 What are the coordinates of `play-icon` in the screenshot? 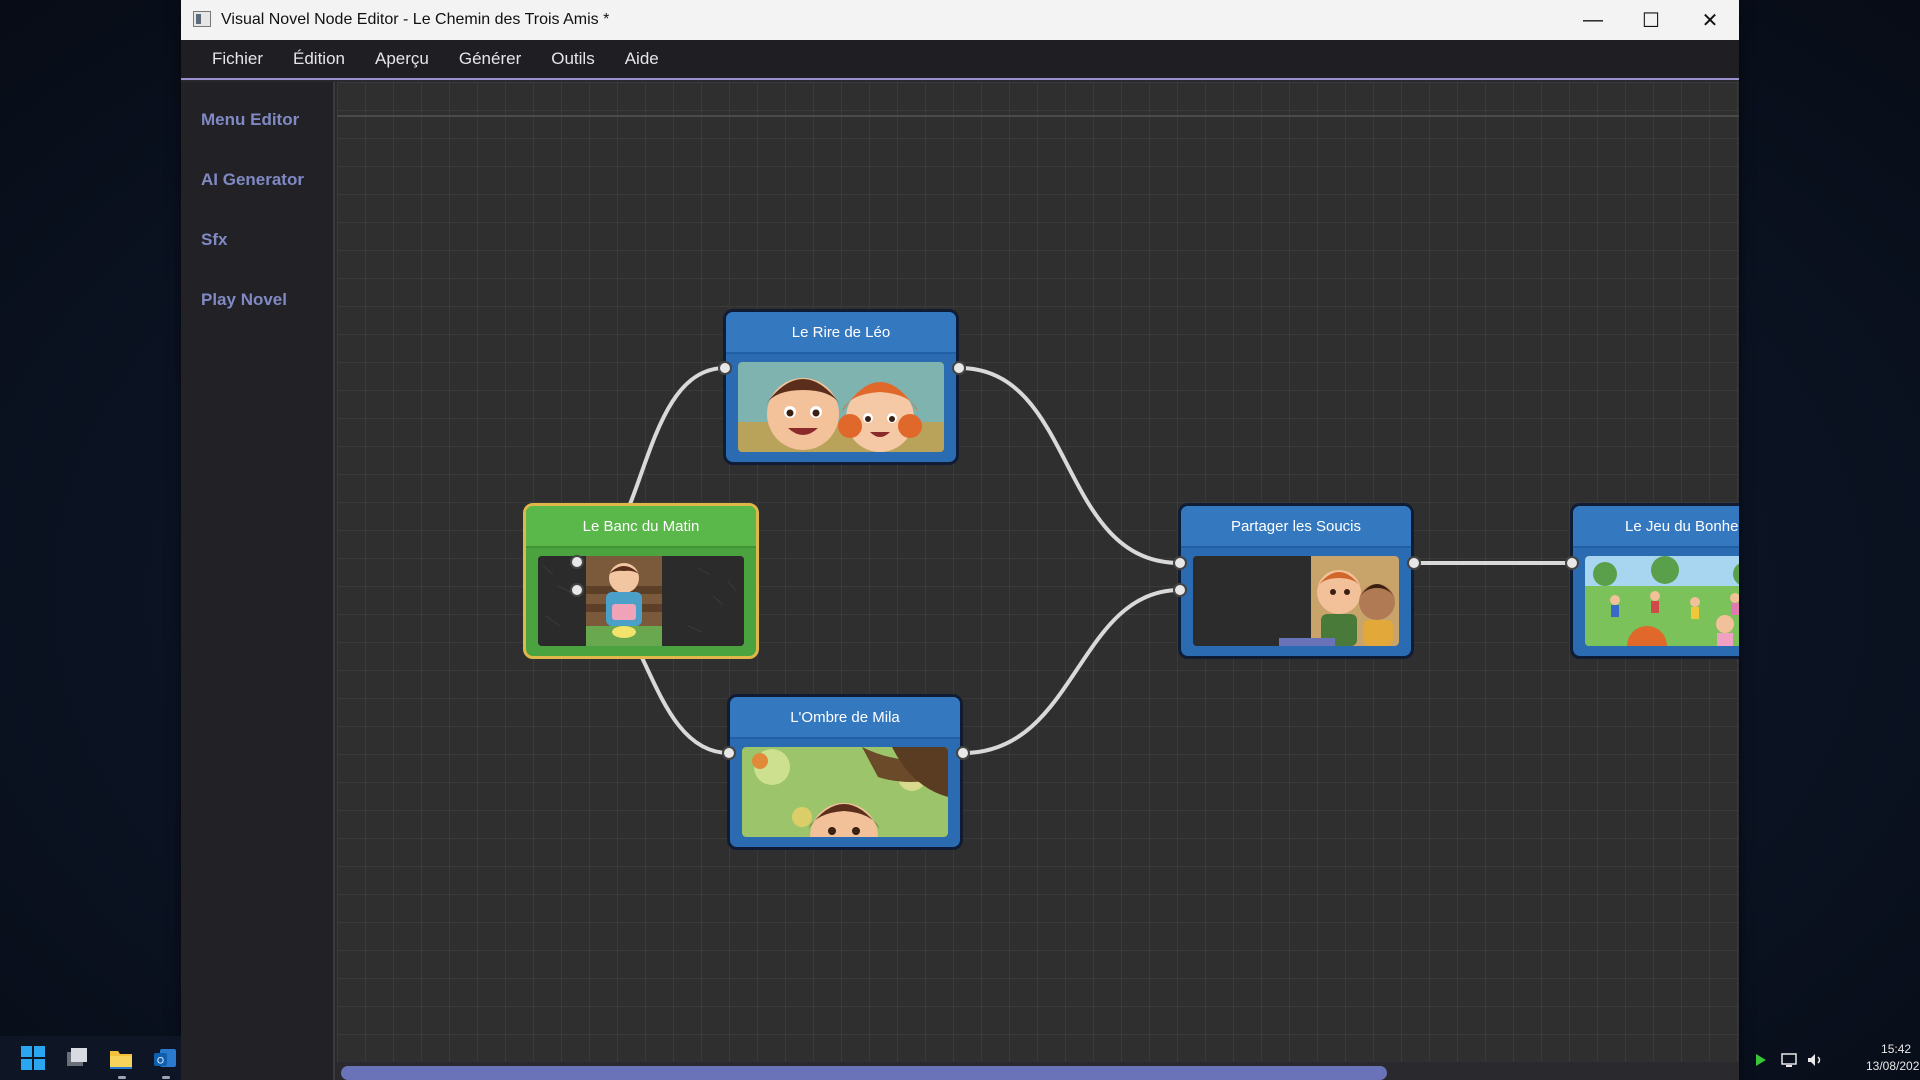 It's located at (1761, 1062).